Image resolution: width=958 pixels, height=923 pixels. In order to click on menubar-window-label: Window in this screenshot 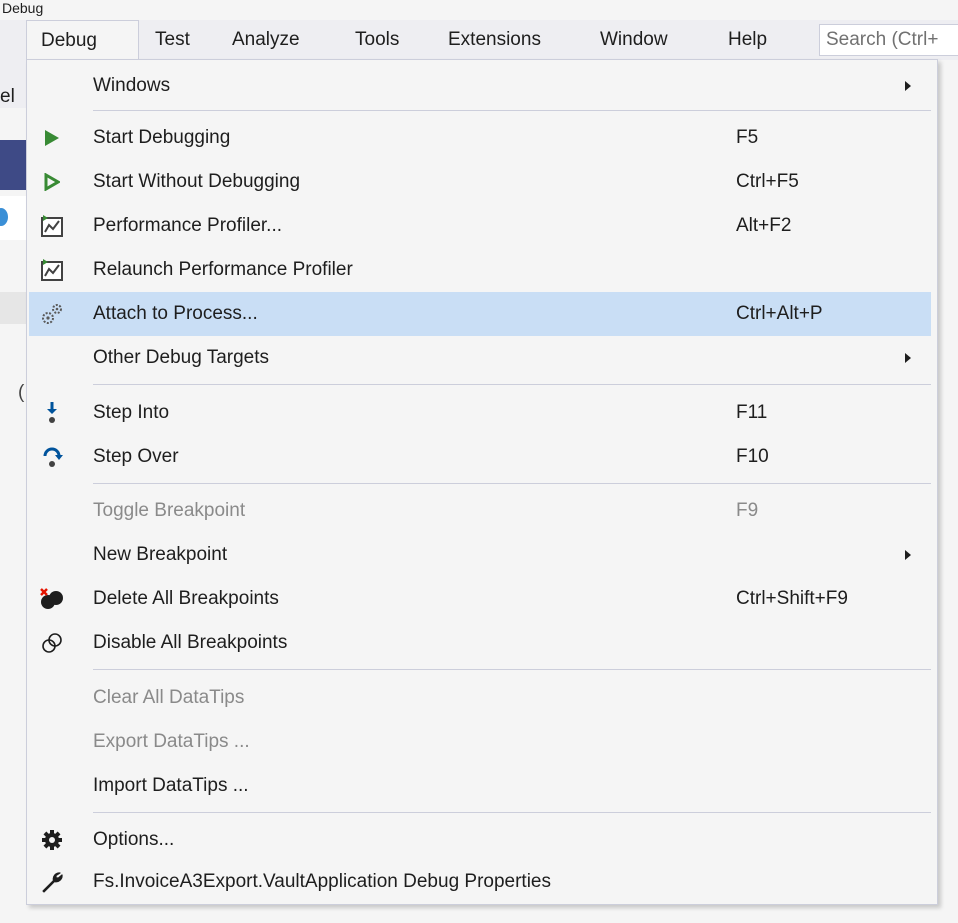, I will do `click(634, 39)`.